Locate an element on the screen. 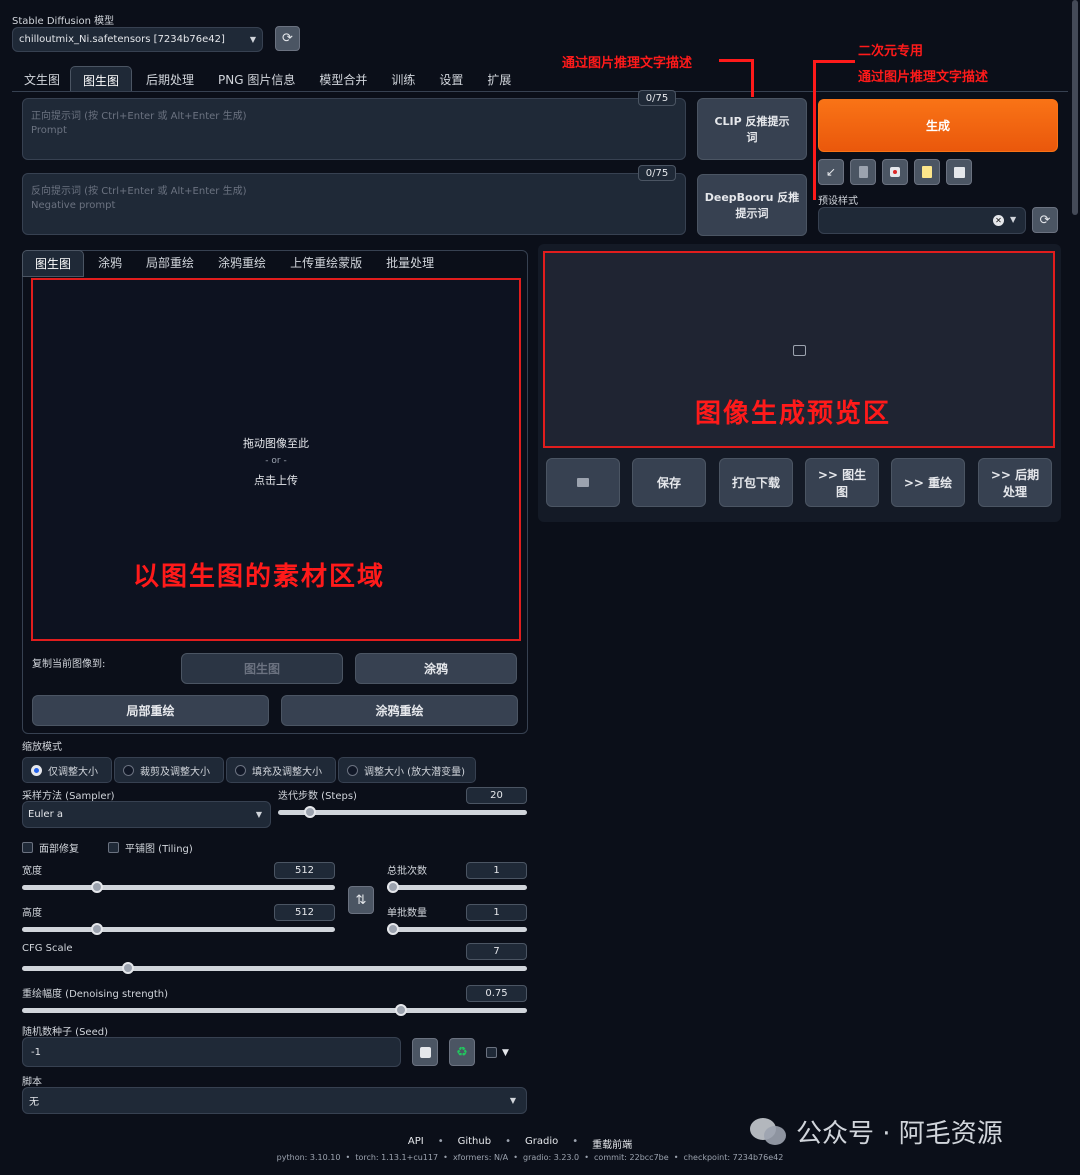 Image resolution: width=1080 pixels, height=1175 pixels. watermark: 公众号 · 阿毛资源 is located at coordinates (876, 1131).